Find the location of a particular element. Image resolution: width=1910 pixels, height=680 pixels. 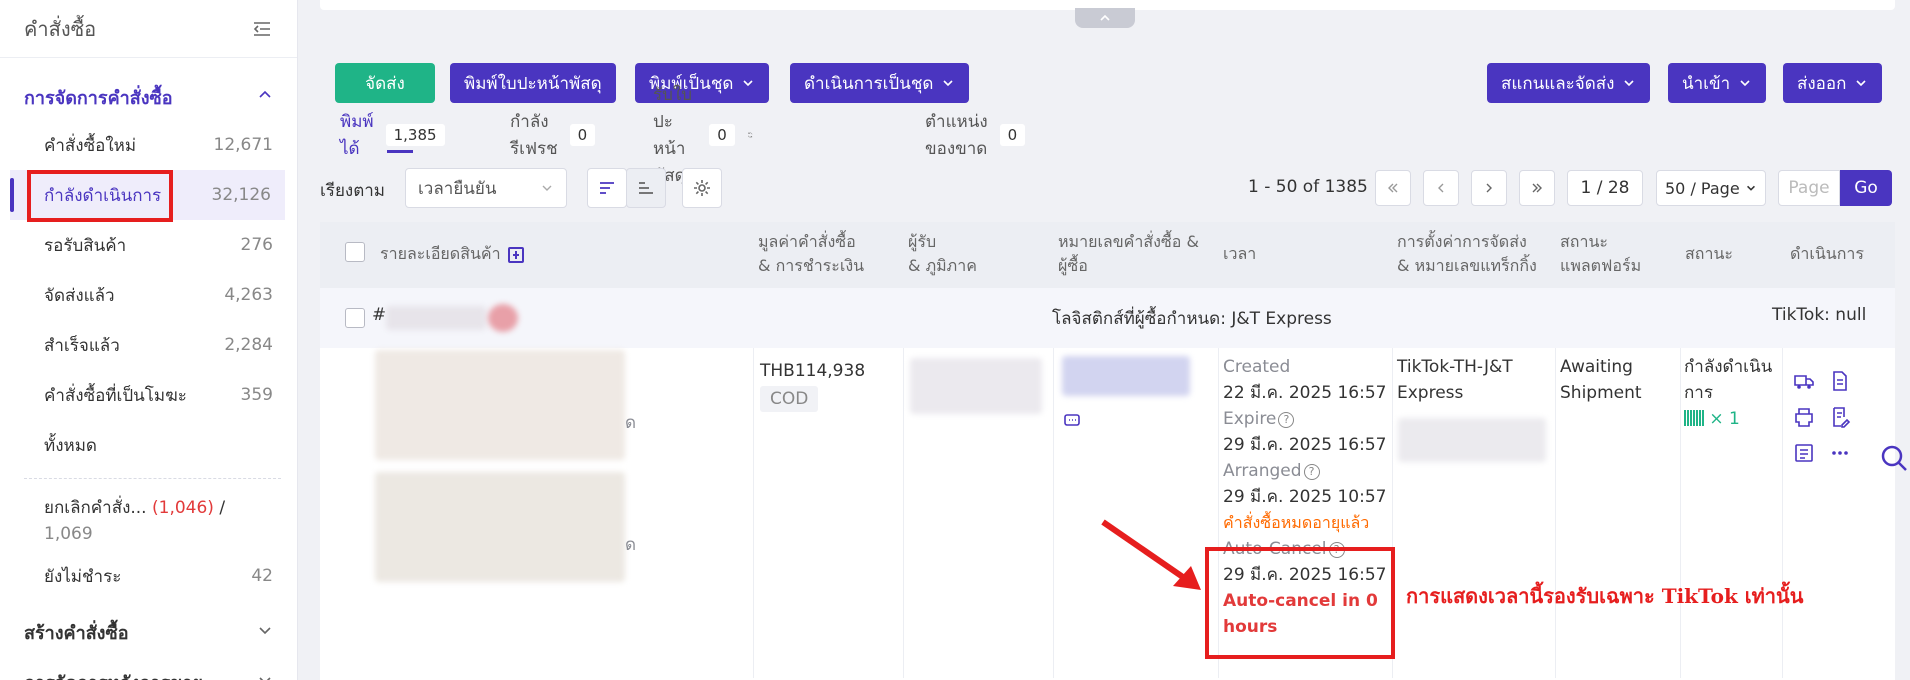

sidebar-section-after-sales: การจัดการหลังการขาย is located at coordinates (148, 669).